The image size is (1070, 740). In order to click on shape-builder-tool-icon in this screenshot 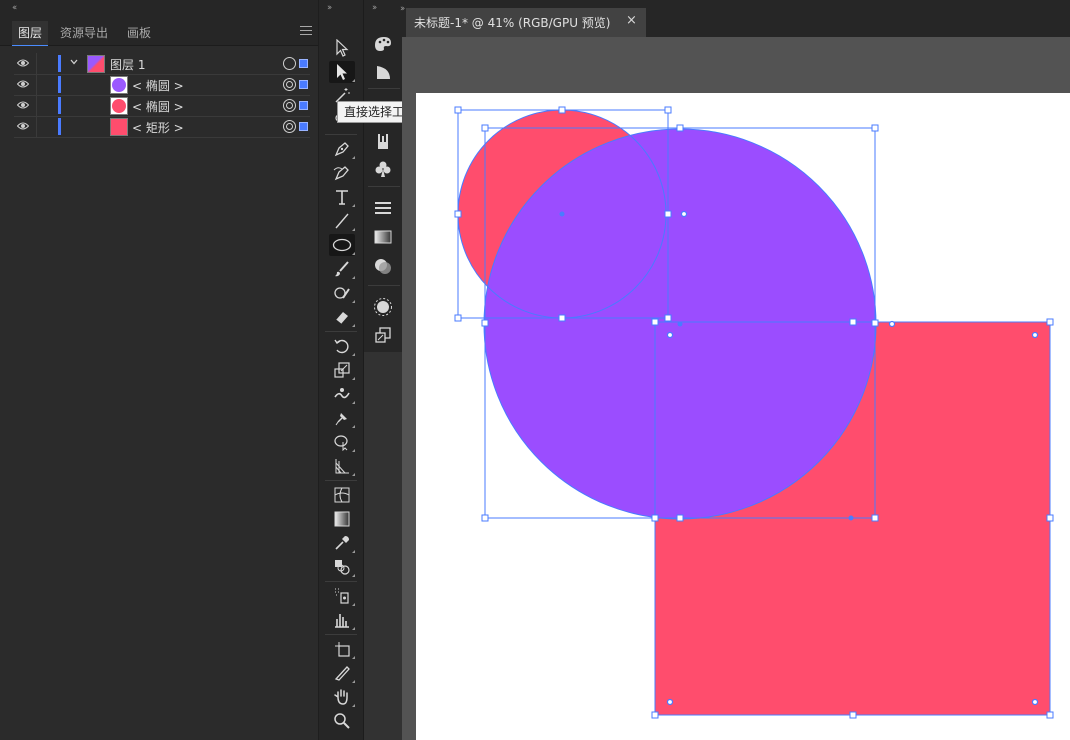, I will do `click(342, 442)`.